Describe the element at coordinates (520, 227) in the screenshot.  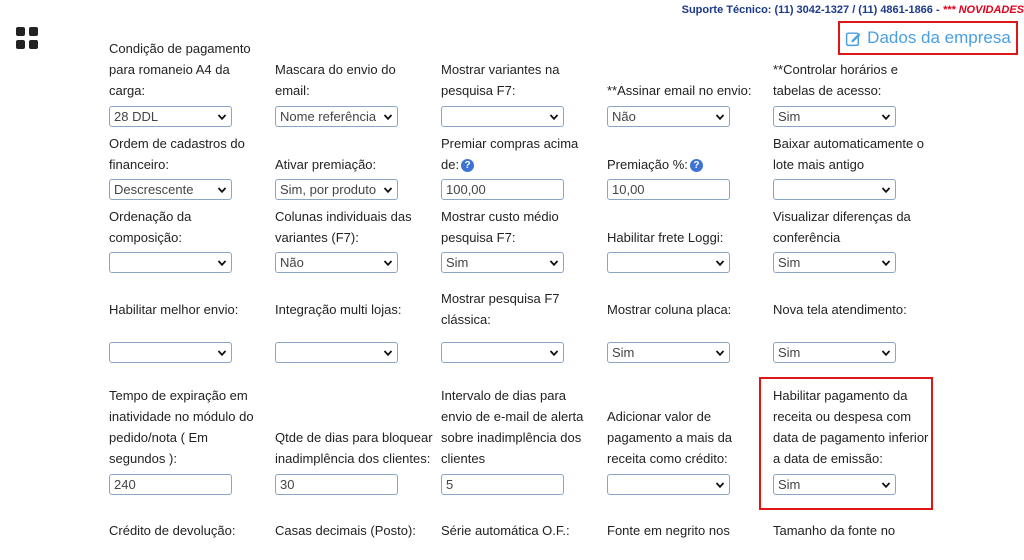
I see `setting-label: Mostrar custo médio pesquisa F7:` at that location.